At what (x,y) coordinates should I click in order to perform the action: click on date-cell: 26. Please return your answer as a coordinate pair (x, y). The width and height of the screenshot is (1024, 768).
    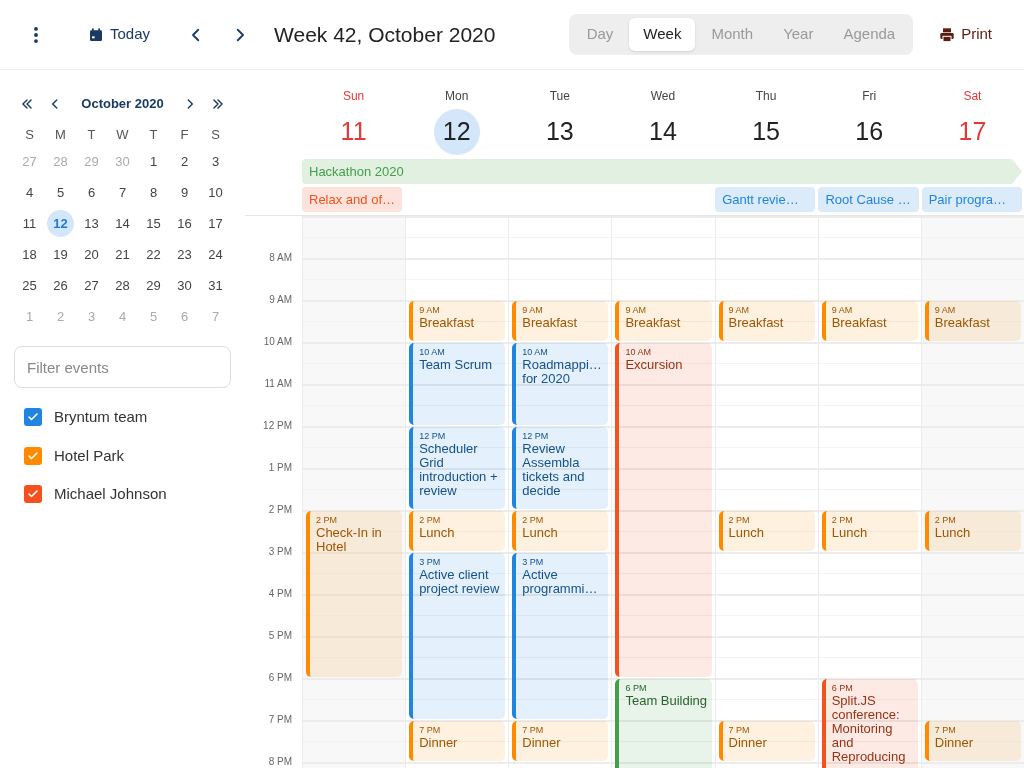
    Looking at the image, I should click on (60, 285).